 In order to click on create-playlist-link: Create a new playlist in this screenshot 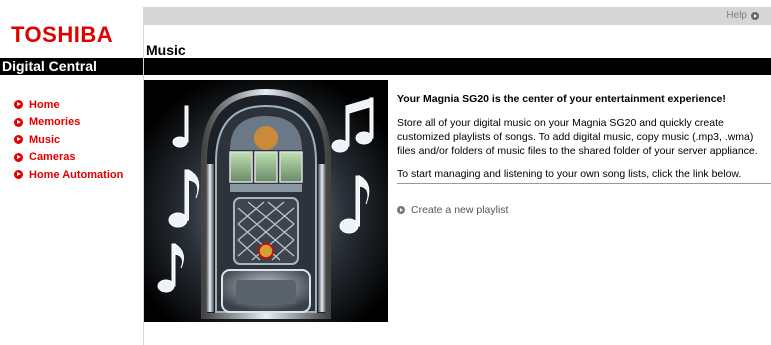, I will do `click(584, 210)`.